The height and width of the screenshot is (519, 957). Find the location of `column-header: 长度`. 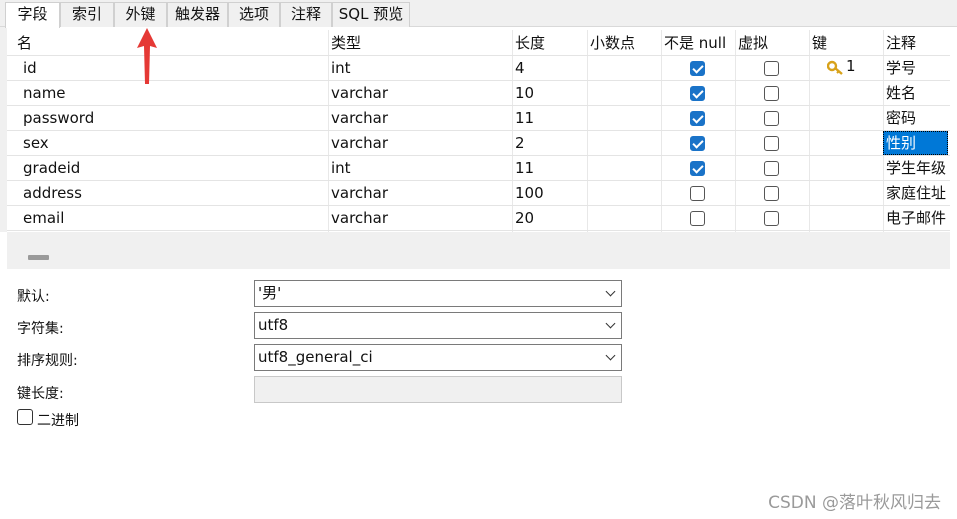

column-header: 长度 is located at coordinates (550, 43).